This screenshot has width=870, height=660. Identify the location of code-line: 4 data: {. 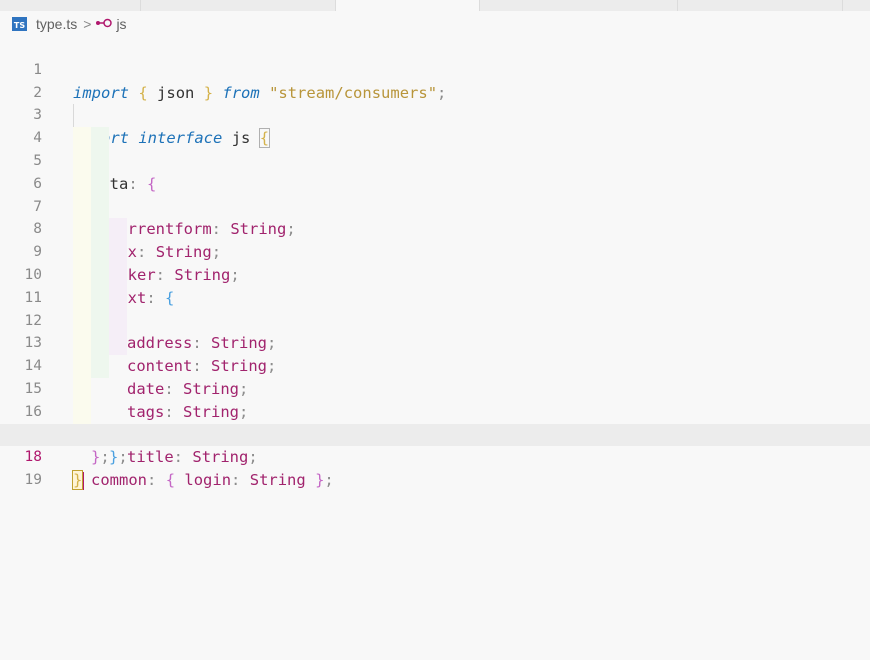
(435, 148).